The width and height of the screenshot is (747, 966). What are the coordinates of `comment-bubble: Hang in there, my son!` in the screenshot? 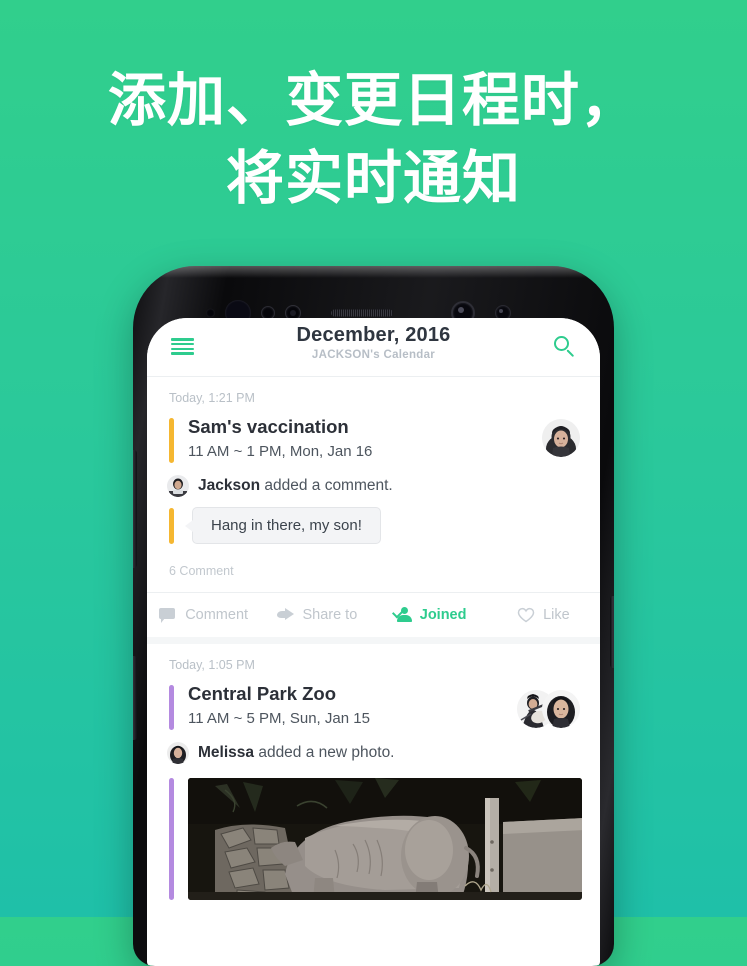 It's located at (282, 525).